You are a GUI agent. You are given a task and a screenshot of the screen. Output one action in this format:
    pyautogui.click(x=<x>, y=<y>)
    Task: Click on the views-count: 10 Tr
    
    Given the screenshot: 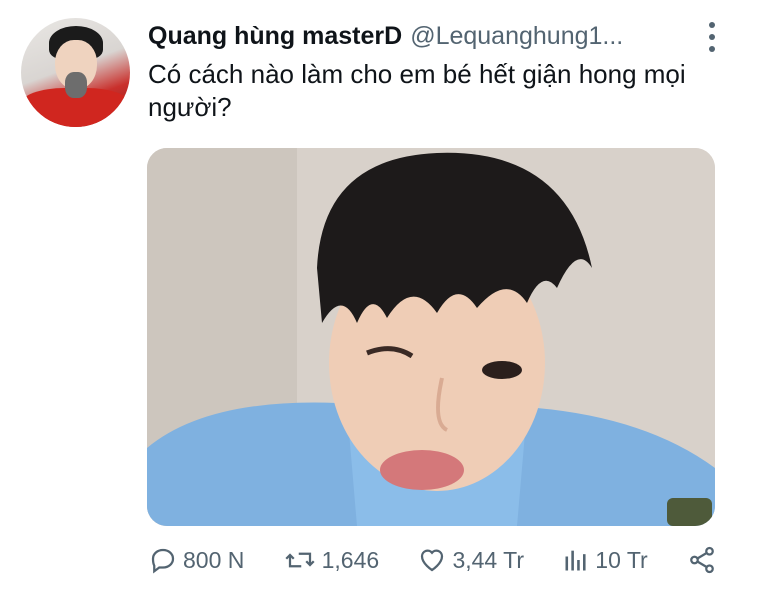 What is the action you would take?
    pyautogui.click(x=621, y=559)
    